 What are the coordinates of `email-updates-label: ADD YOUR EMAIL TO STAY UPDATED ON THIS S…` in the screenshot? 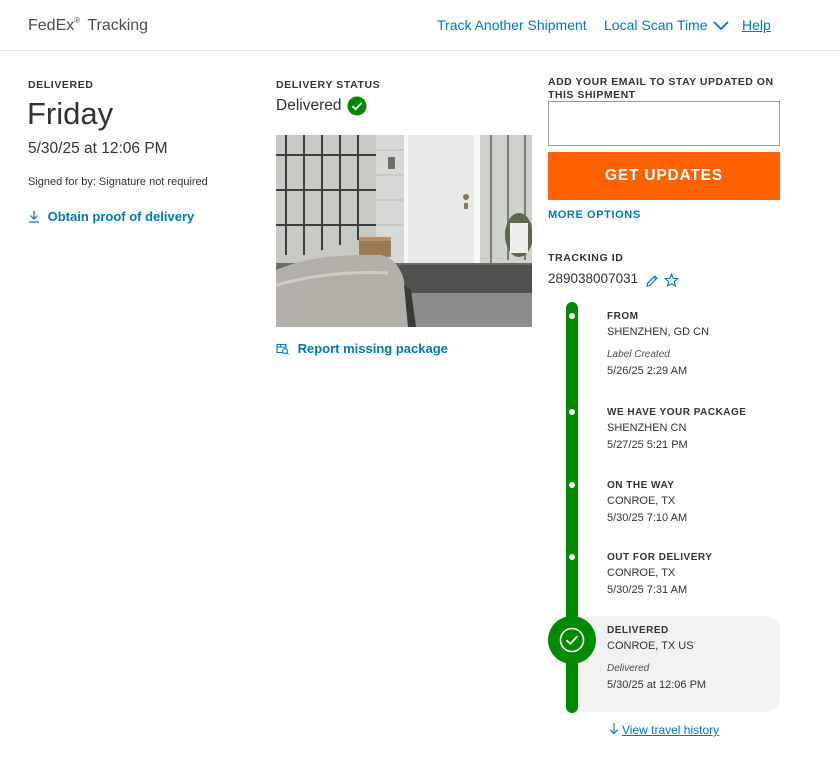 It's located at (661, 88).